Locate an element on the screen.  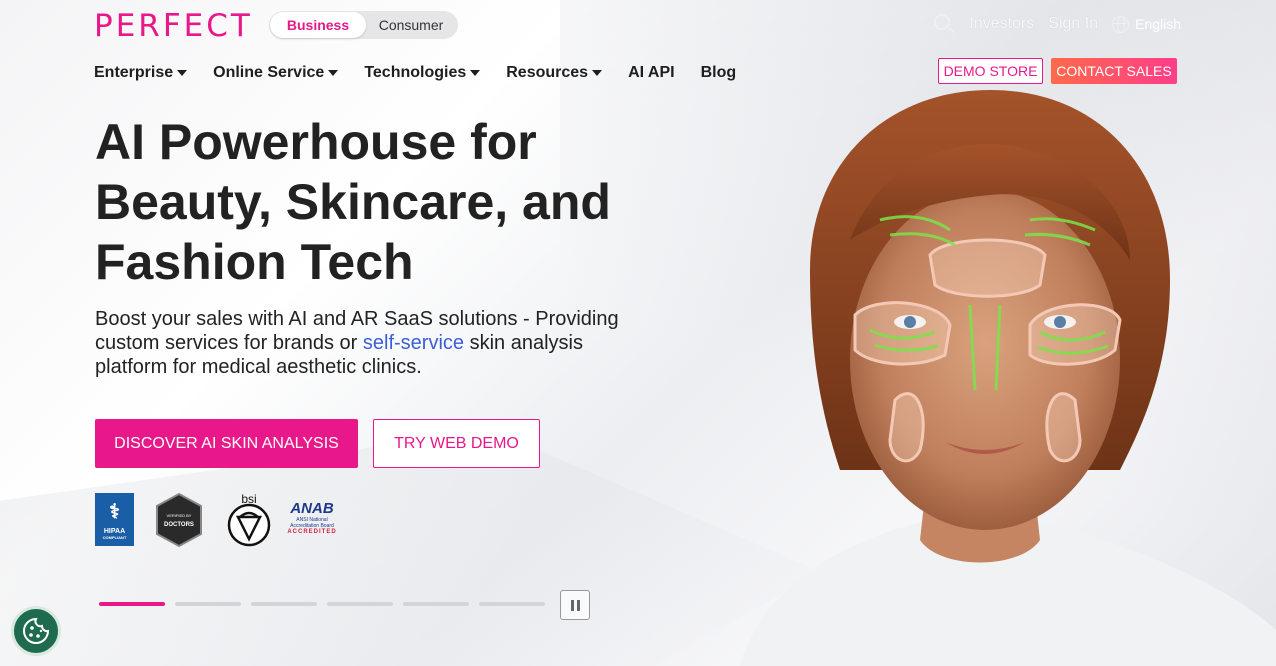
search-icon is located at coordinates (944, 24).